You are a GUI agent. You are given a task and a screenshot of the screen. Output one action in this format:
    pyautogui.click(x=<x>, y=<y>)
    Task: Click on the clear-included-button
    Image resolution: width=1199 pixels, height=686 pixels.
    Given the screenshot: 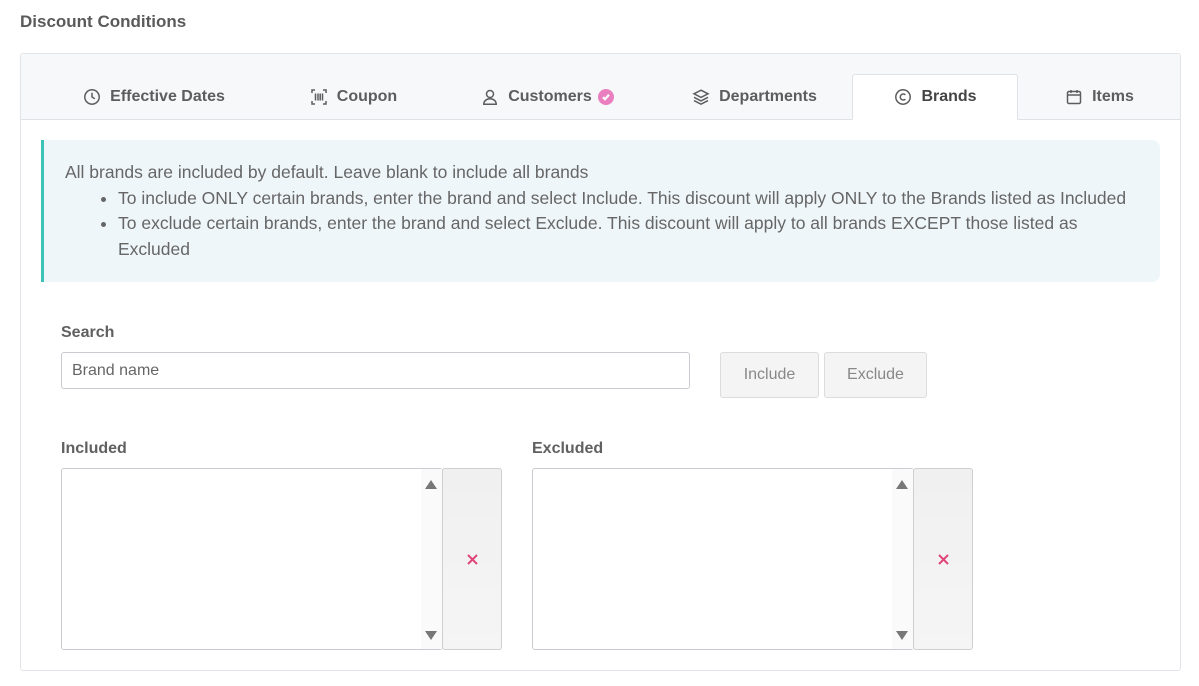 What is the action you would take?
    pyautogui.click(x=472, y=559)
    